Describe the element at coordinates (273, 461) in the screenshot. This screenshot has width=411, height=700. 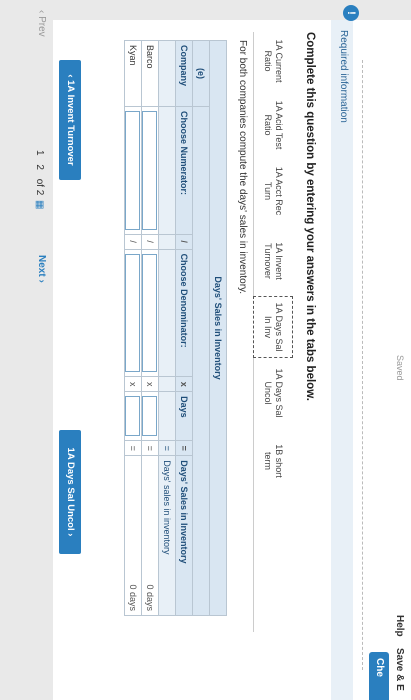
I see `tab-short-term: 1B short term` at that location.